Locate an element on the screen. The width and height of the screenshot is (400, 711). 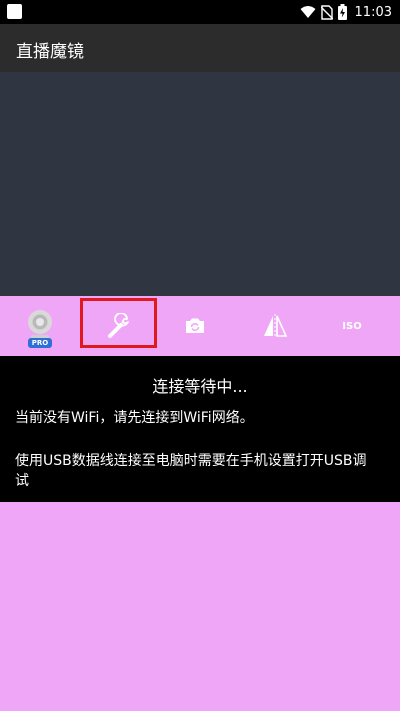
status-icons: 11:03 is located at coordinates (346, 12).